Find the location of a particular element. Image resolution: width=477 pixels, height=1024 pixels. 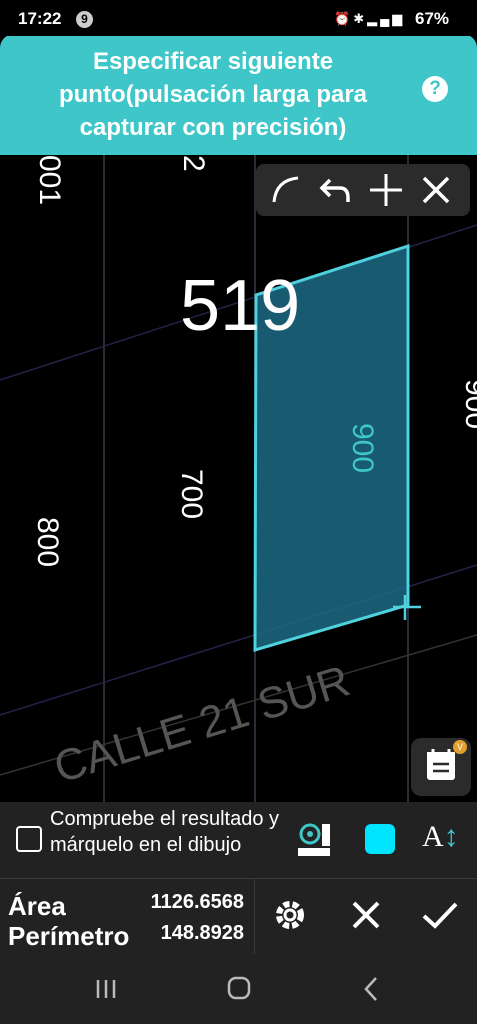

settings-icon is located at coordinates (290, 915).